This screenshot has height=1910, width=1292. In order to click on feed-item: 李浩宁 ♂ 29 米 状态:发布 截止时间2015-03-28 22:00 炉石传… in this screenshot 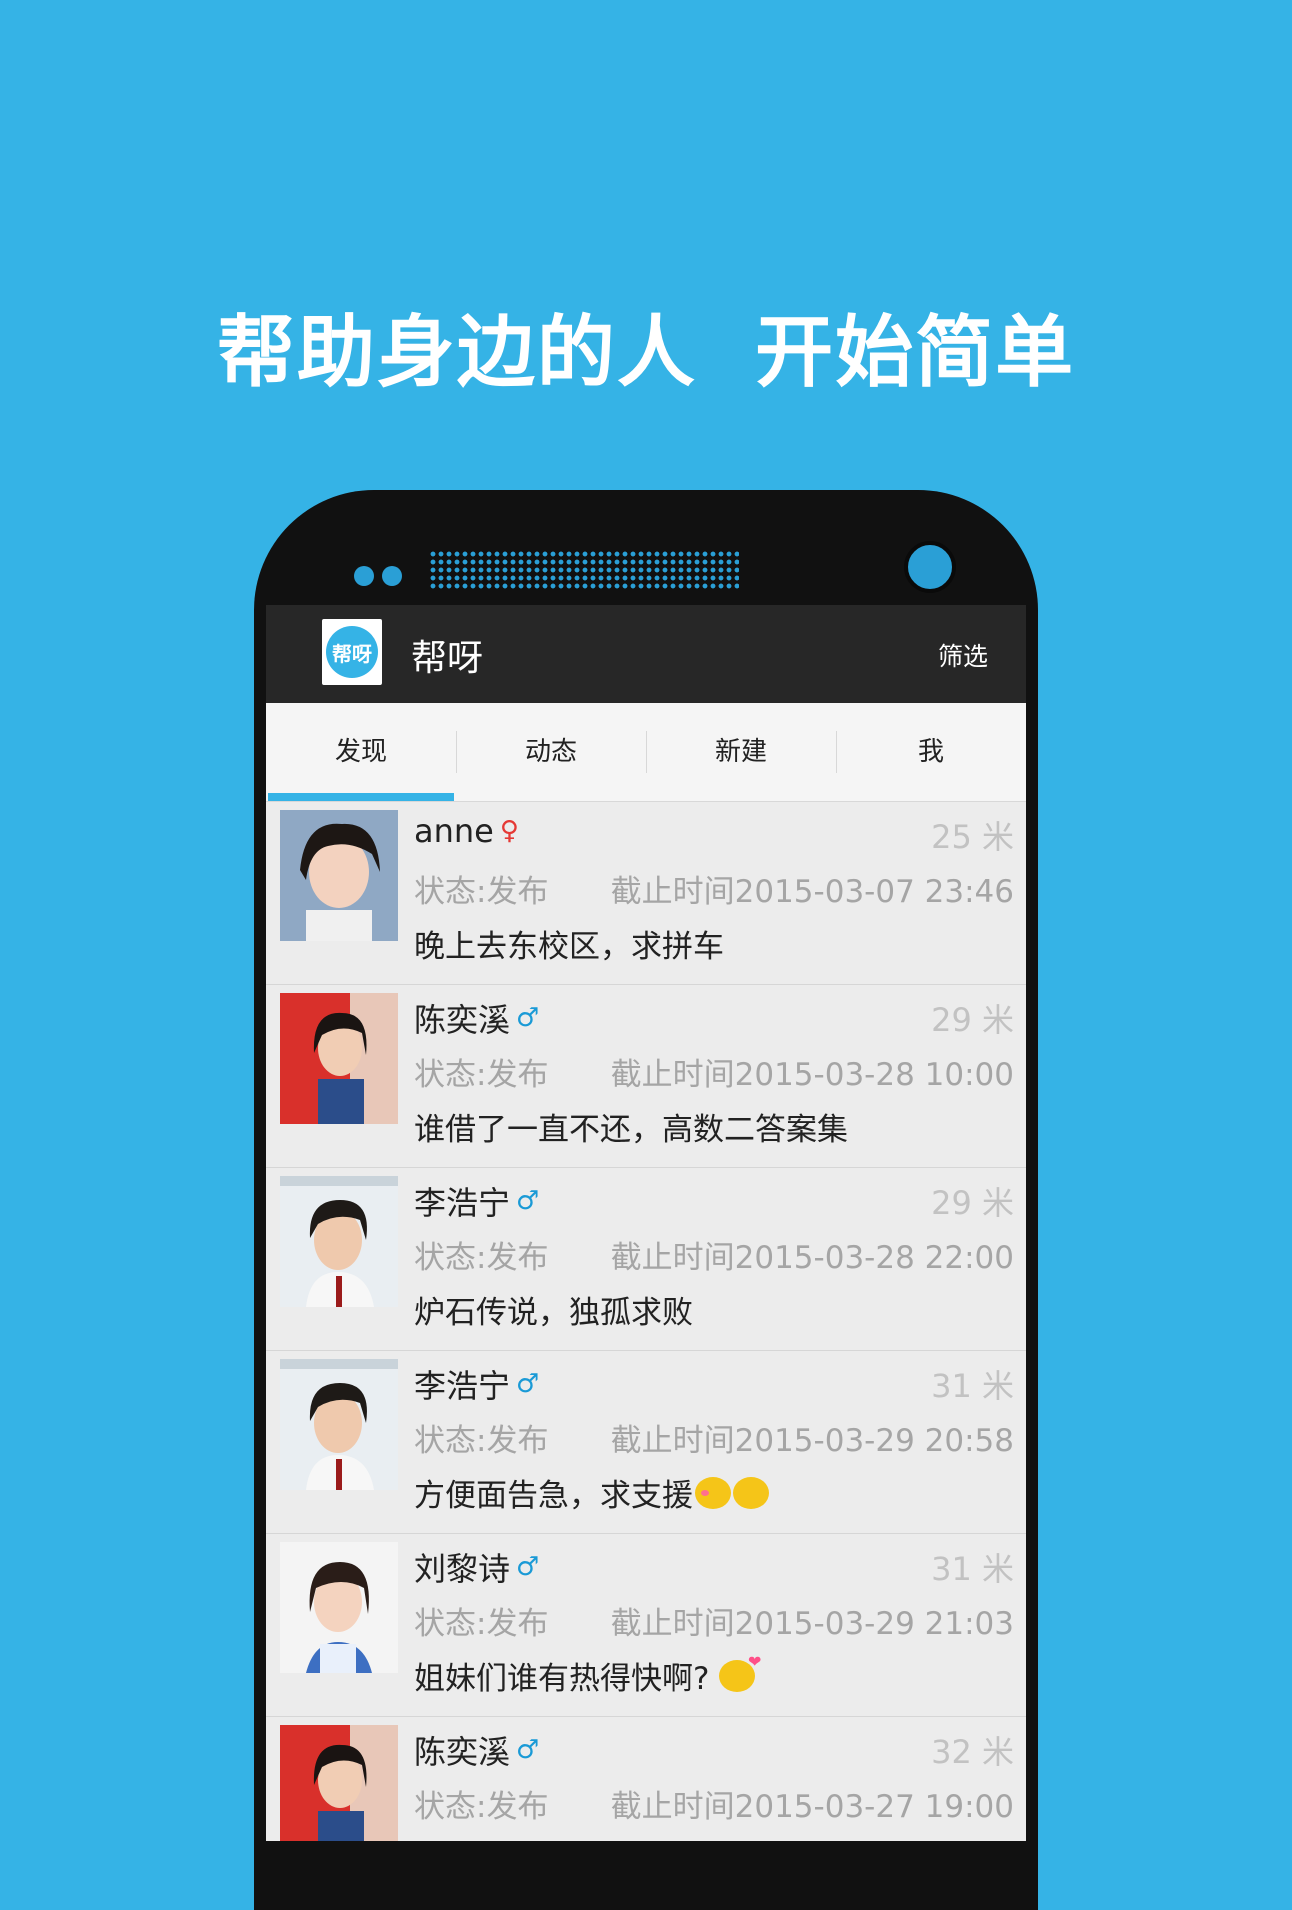, I will do `click(646, 1259)`.